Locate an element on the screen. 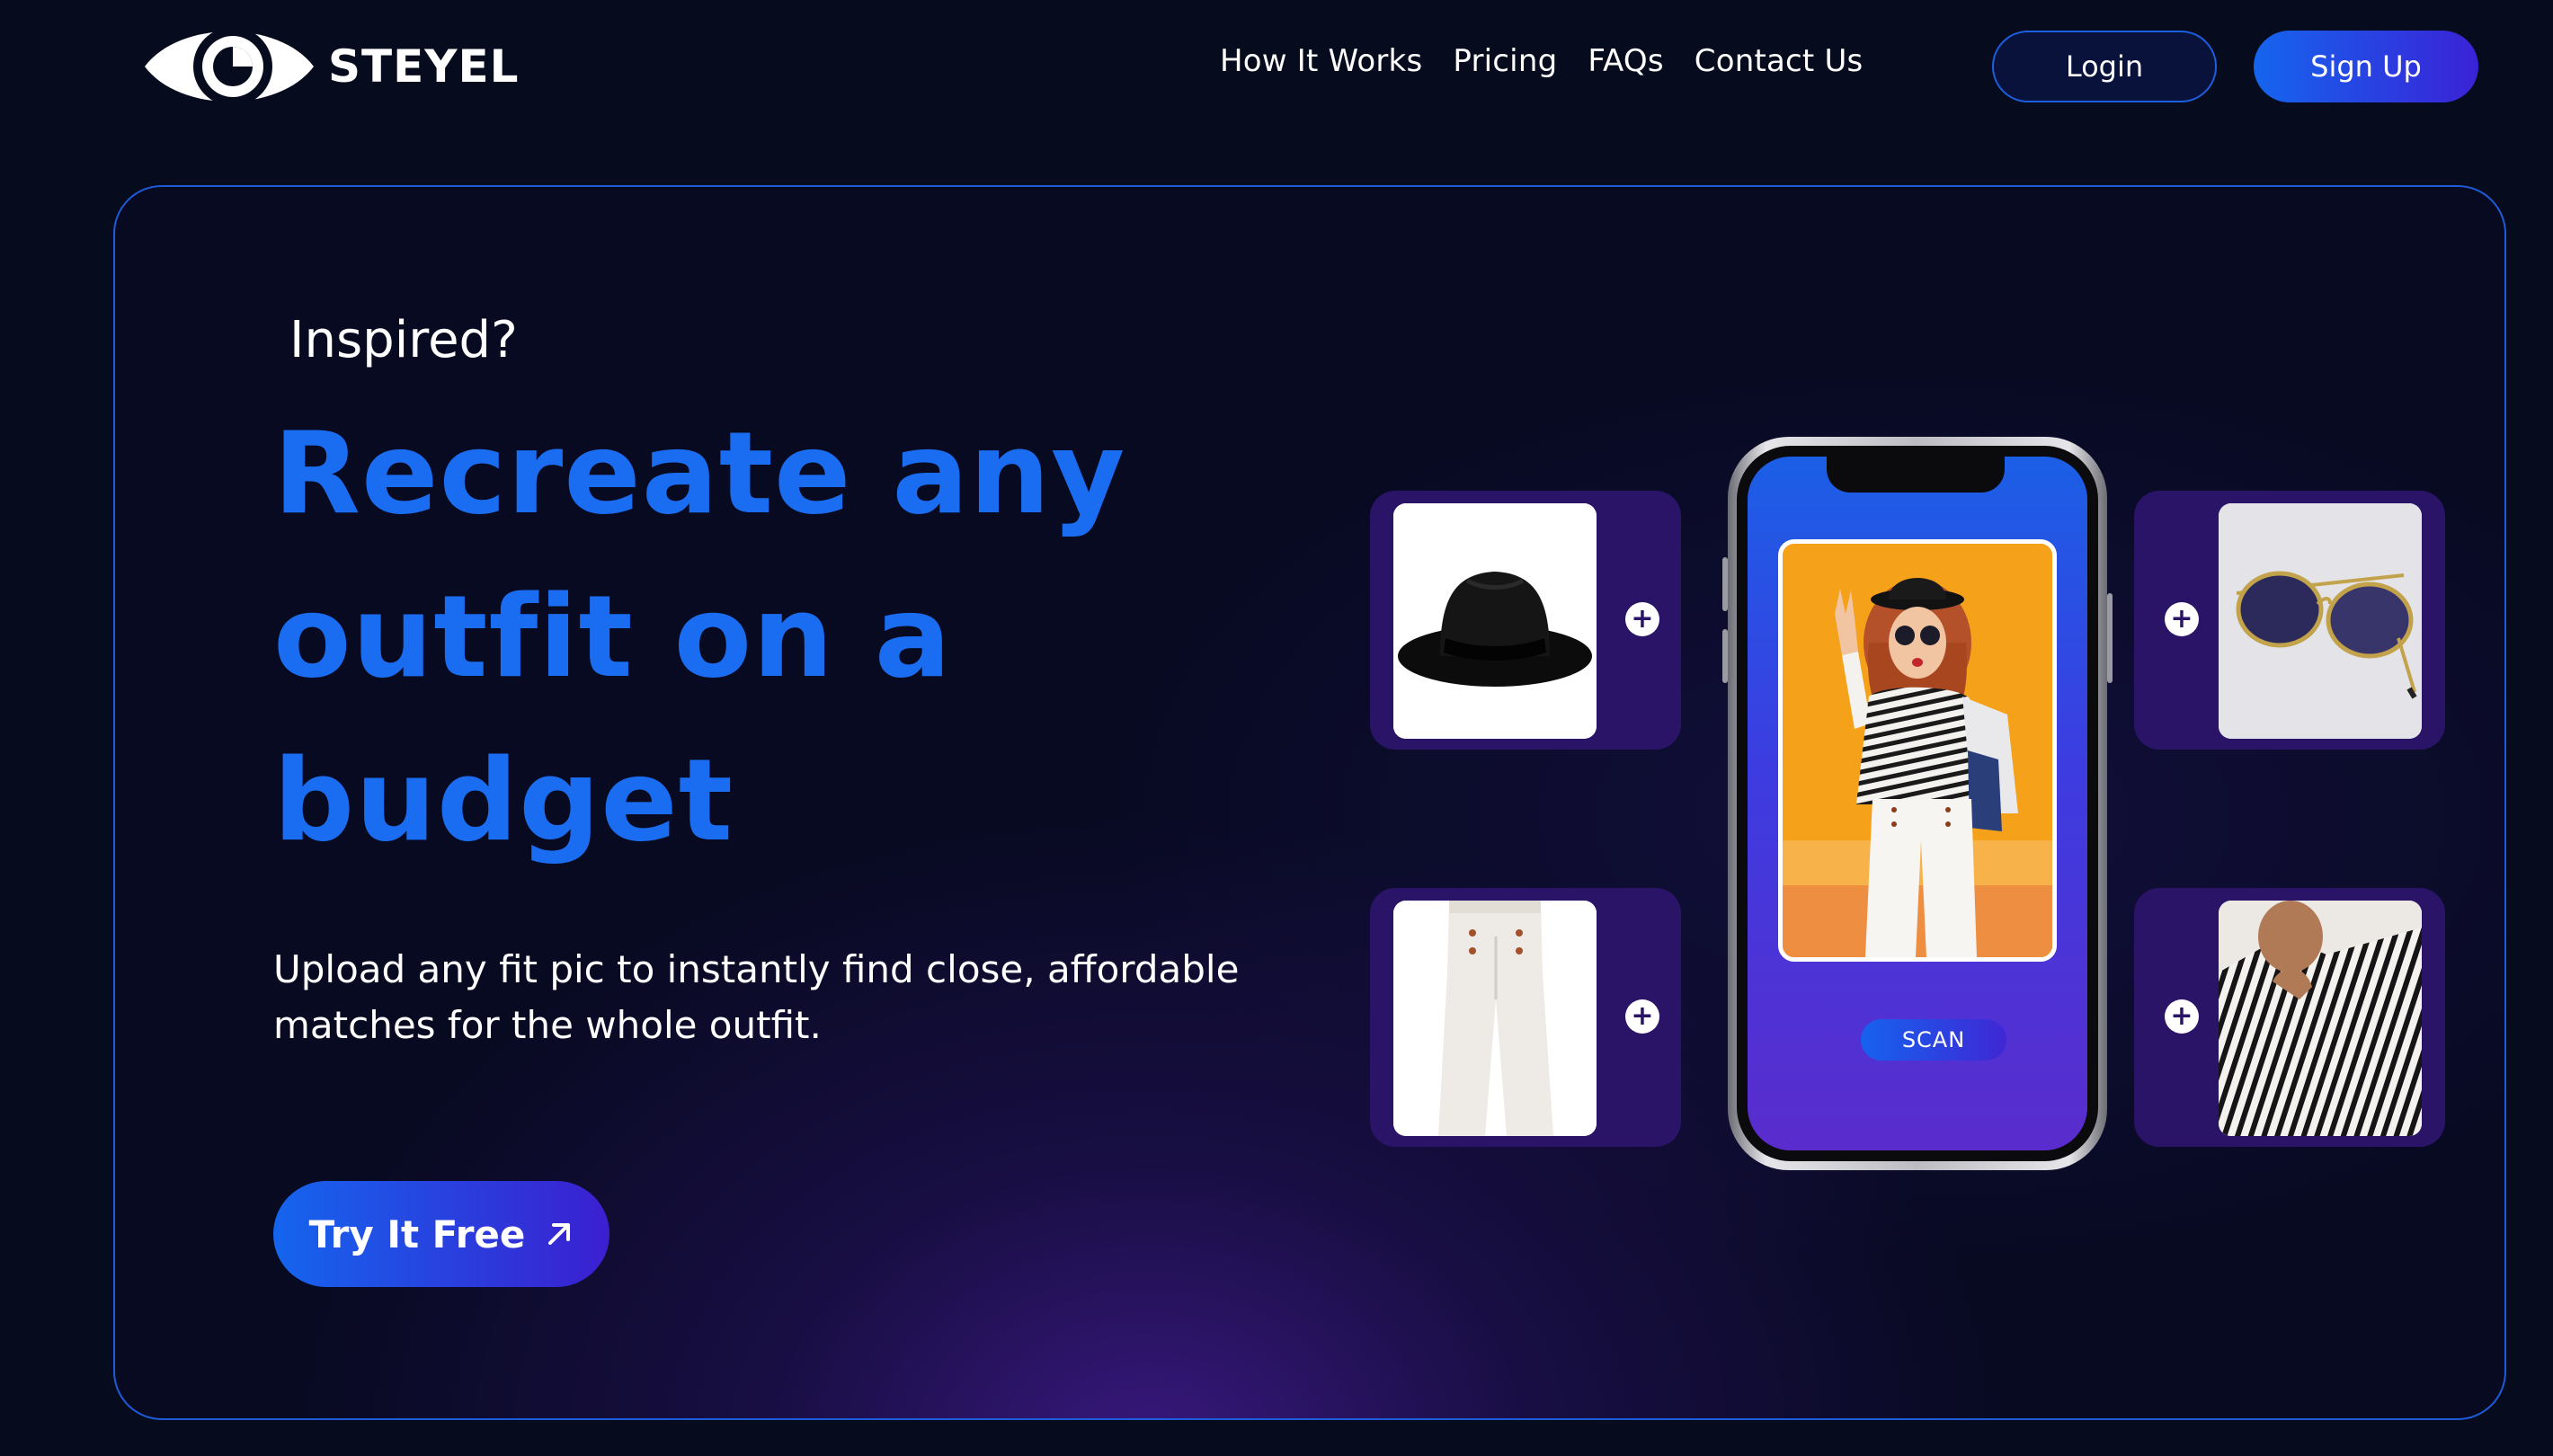 The width and height of the screenshot is (2553, 1456). scan-button: SCAN is located at coordinates (1934, 1040).